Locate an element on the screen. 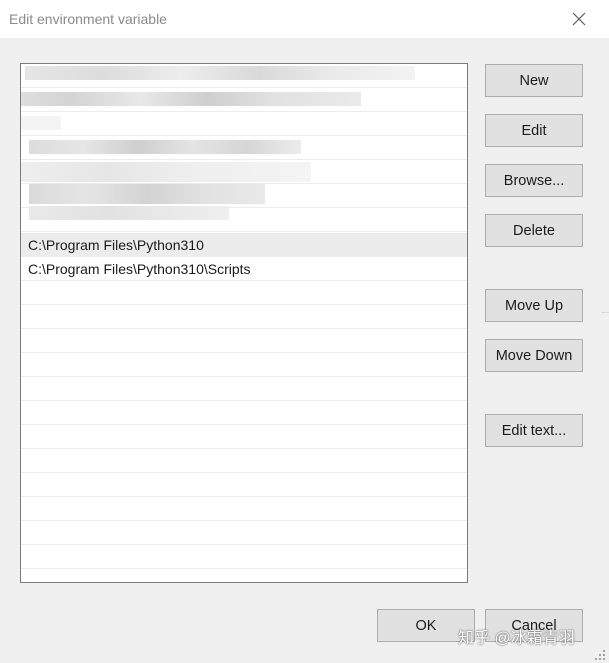 This screenshot has width=609, height=663. list-item-python310-scripts: C:\Program Files\Python310\Scripts is located at coordinates (244, 269).